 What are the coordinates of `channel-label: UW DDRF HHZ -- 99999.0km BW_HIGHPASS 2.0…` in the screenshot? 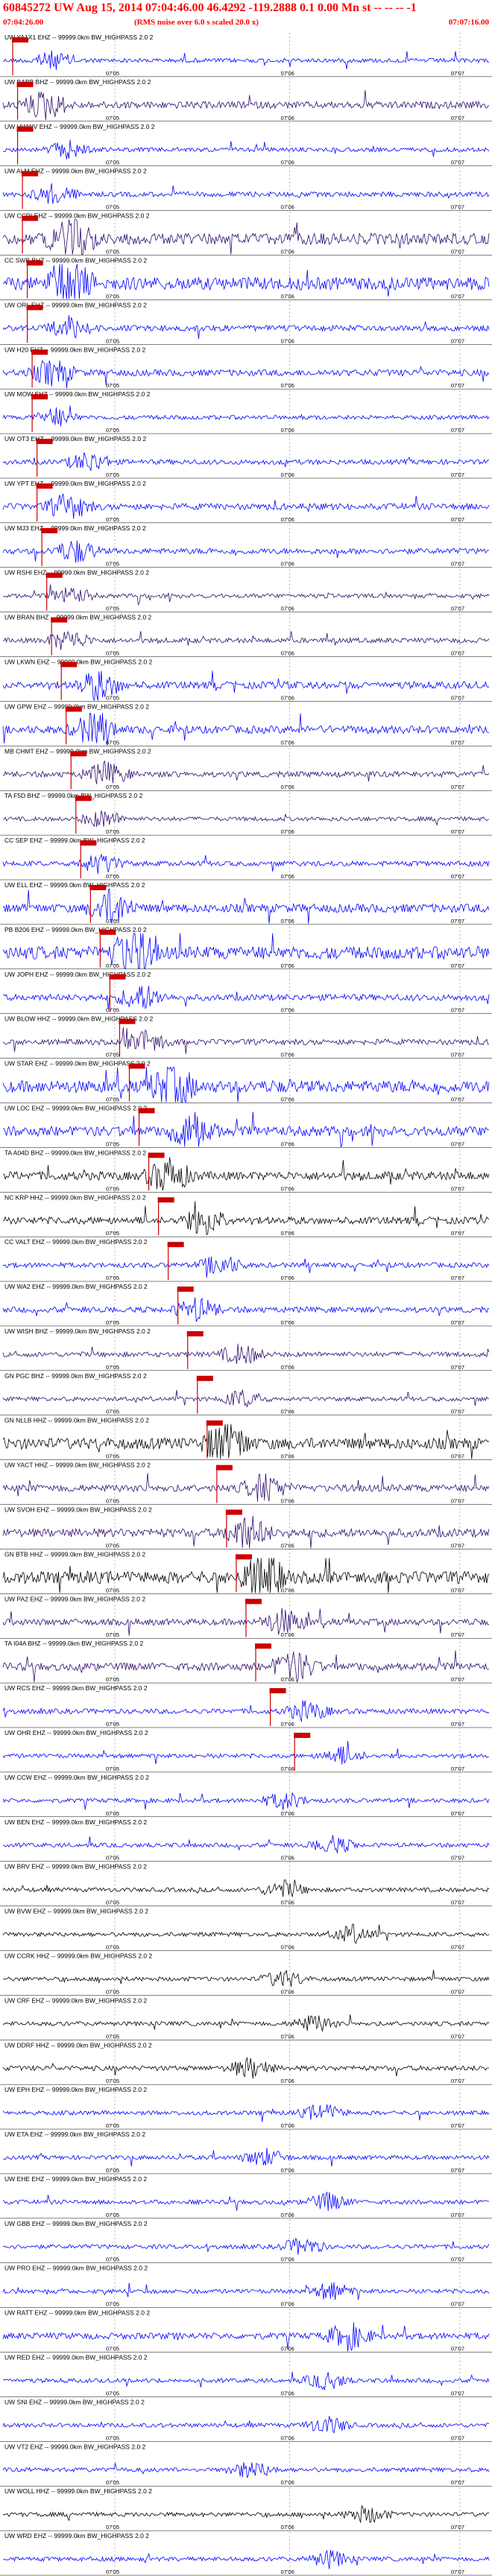 It's located at (78, 2045).